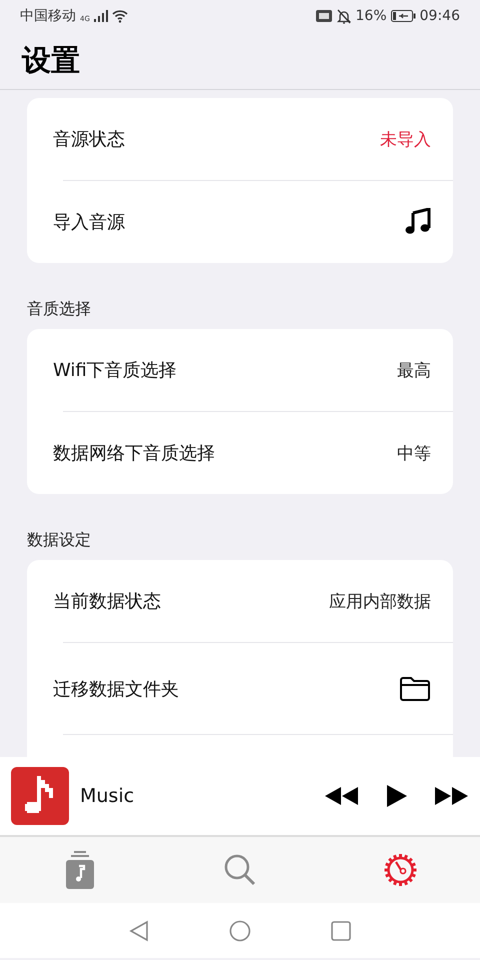 The width and height of the screenshot is (480, 960). I want to click on signal-icon, so click(101, 16).